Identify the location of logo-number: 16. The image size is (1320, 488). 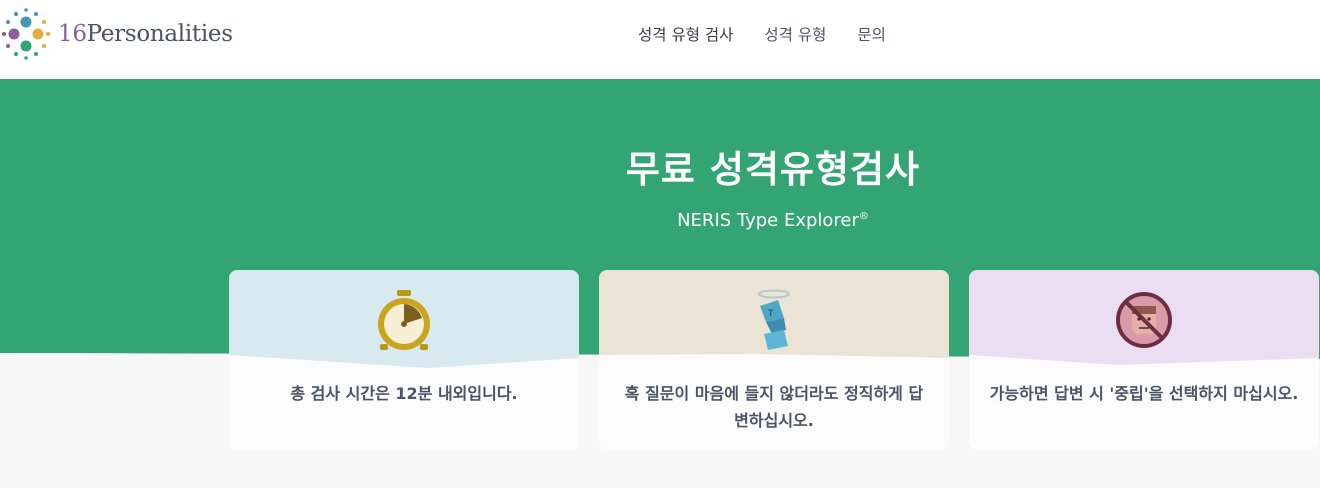
(72, 34).